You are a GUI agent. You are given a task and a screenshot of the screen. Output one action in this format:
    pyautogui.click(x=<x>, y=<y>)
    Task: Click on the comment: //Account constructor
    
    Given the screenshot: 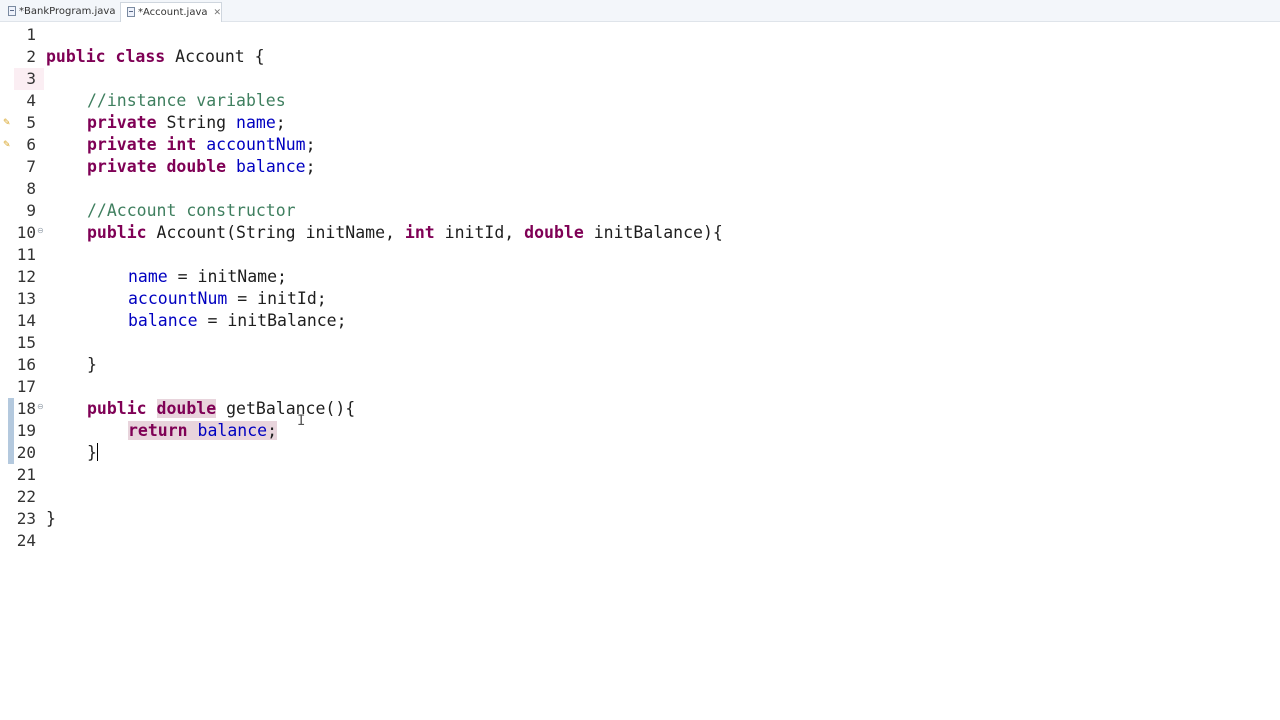 What is the action you would take?
    pyautogui.click(x=191, y=210)
    